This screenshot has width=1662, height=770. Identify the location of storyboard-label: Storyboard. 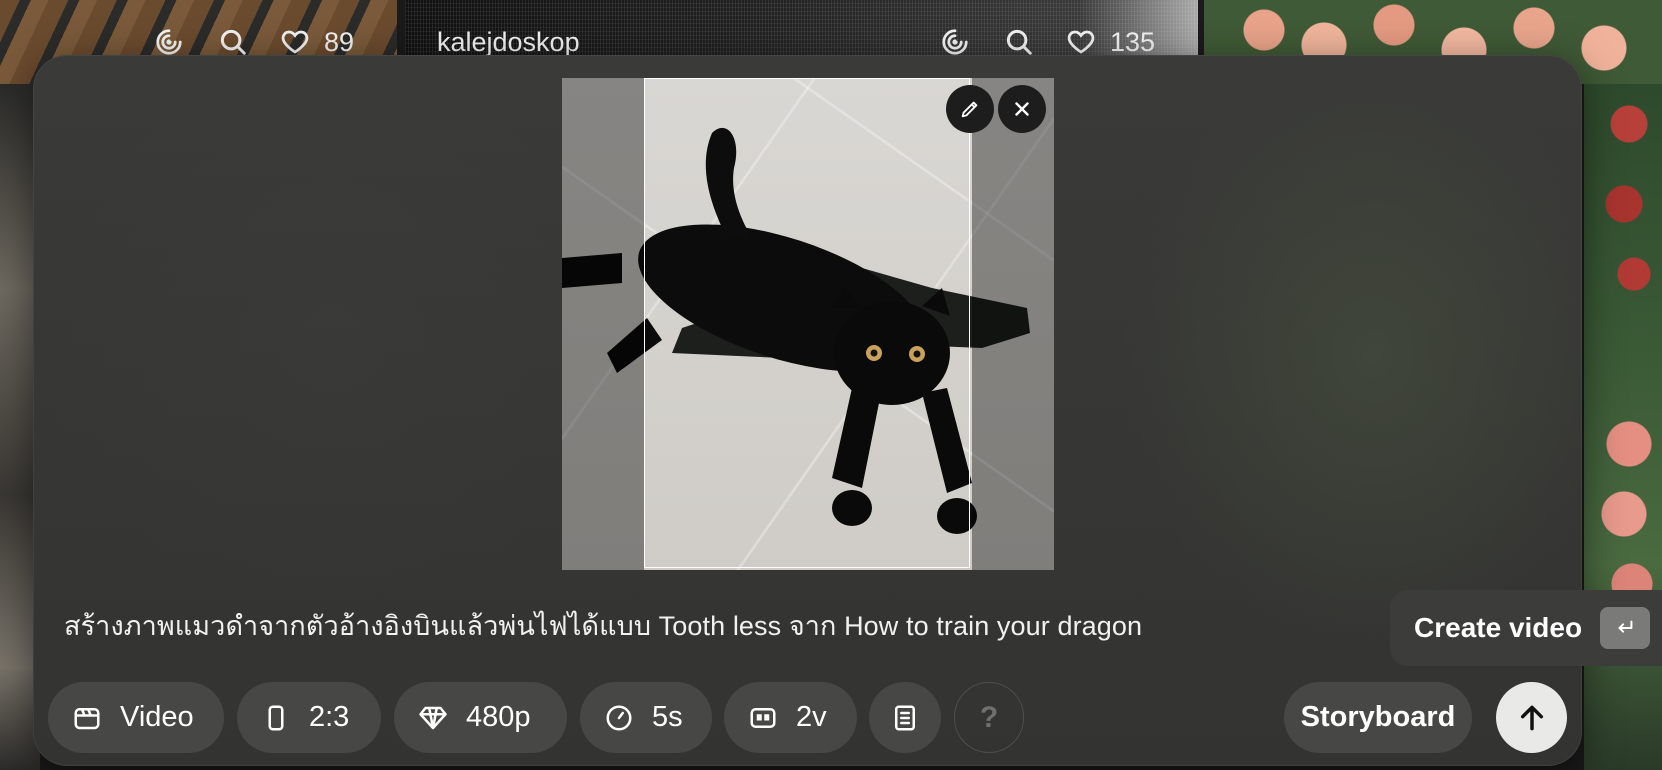
(1378, 717).